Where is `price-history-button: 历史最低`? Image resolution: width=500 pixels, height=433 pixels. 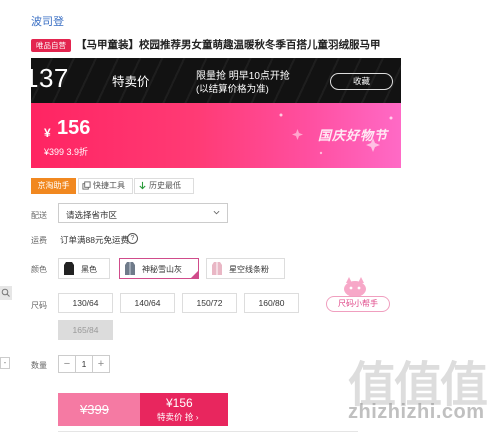
price-history-button: 历史最低 is located at coordinates (164, 186).